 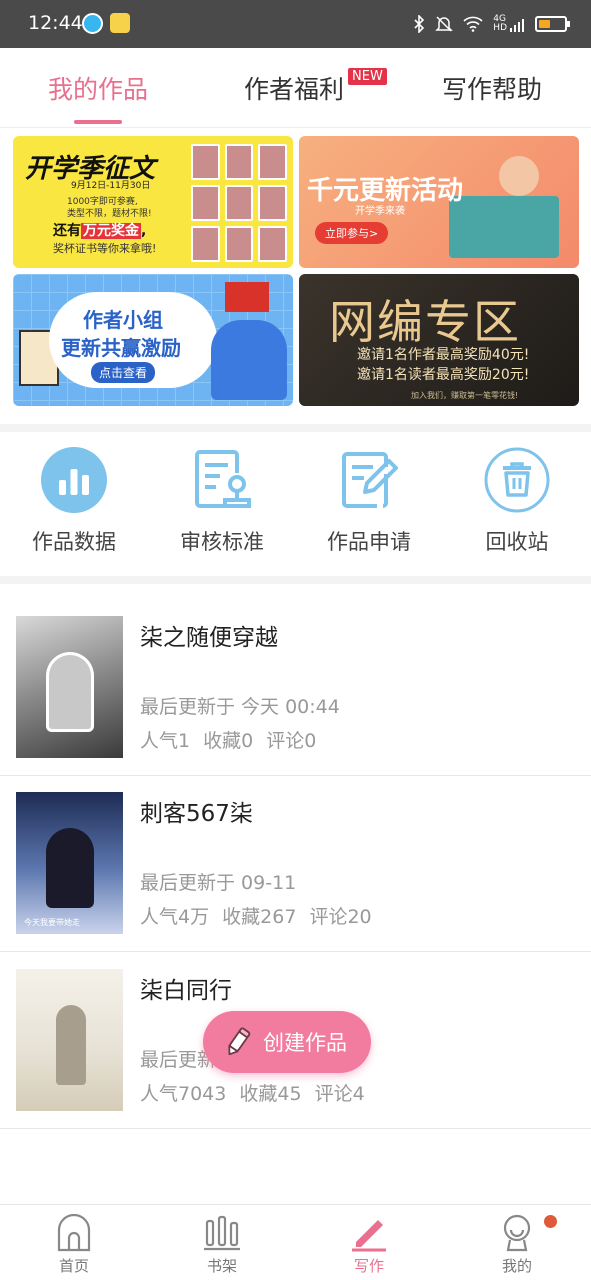 I want to click on bar-chart-icon, so click(x=74, y=480).